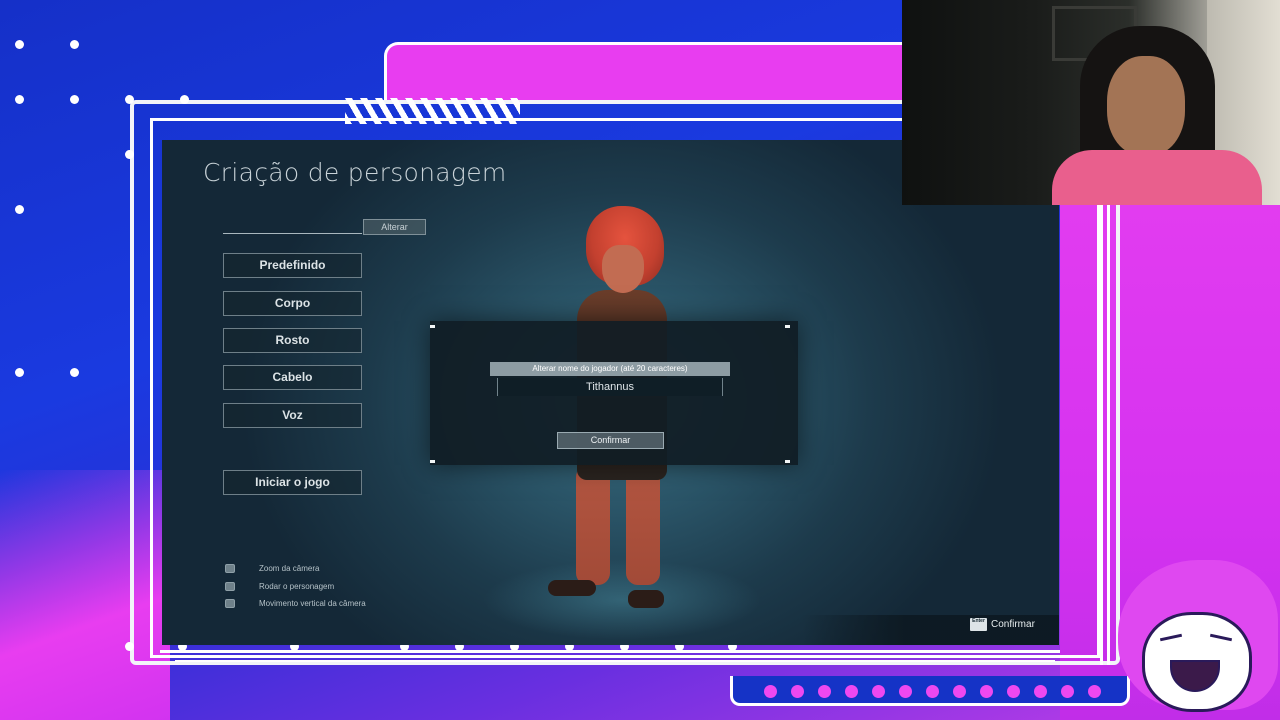 Image resolution: width=1280 pixels, height=720 pixels. What do you see at coordinates (292, 482) in the screenshot?
I see `start-game-button: Iniciar o jogo` at bounding box center [292, 482].